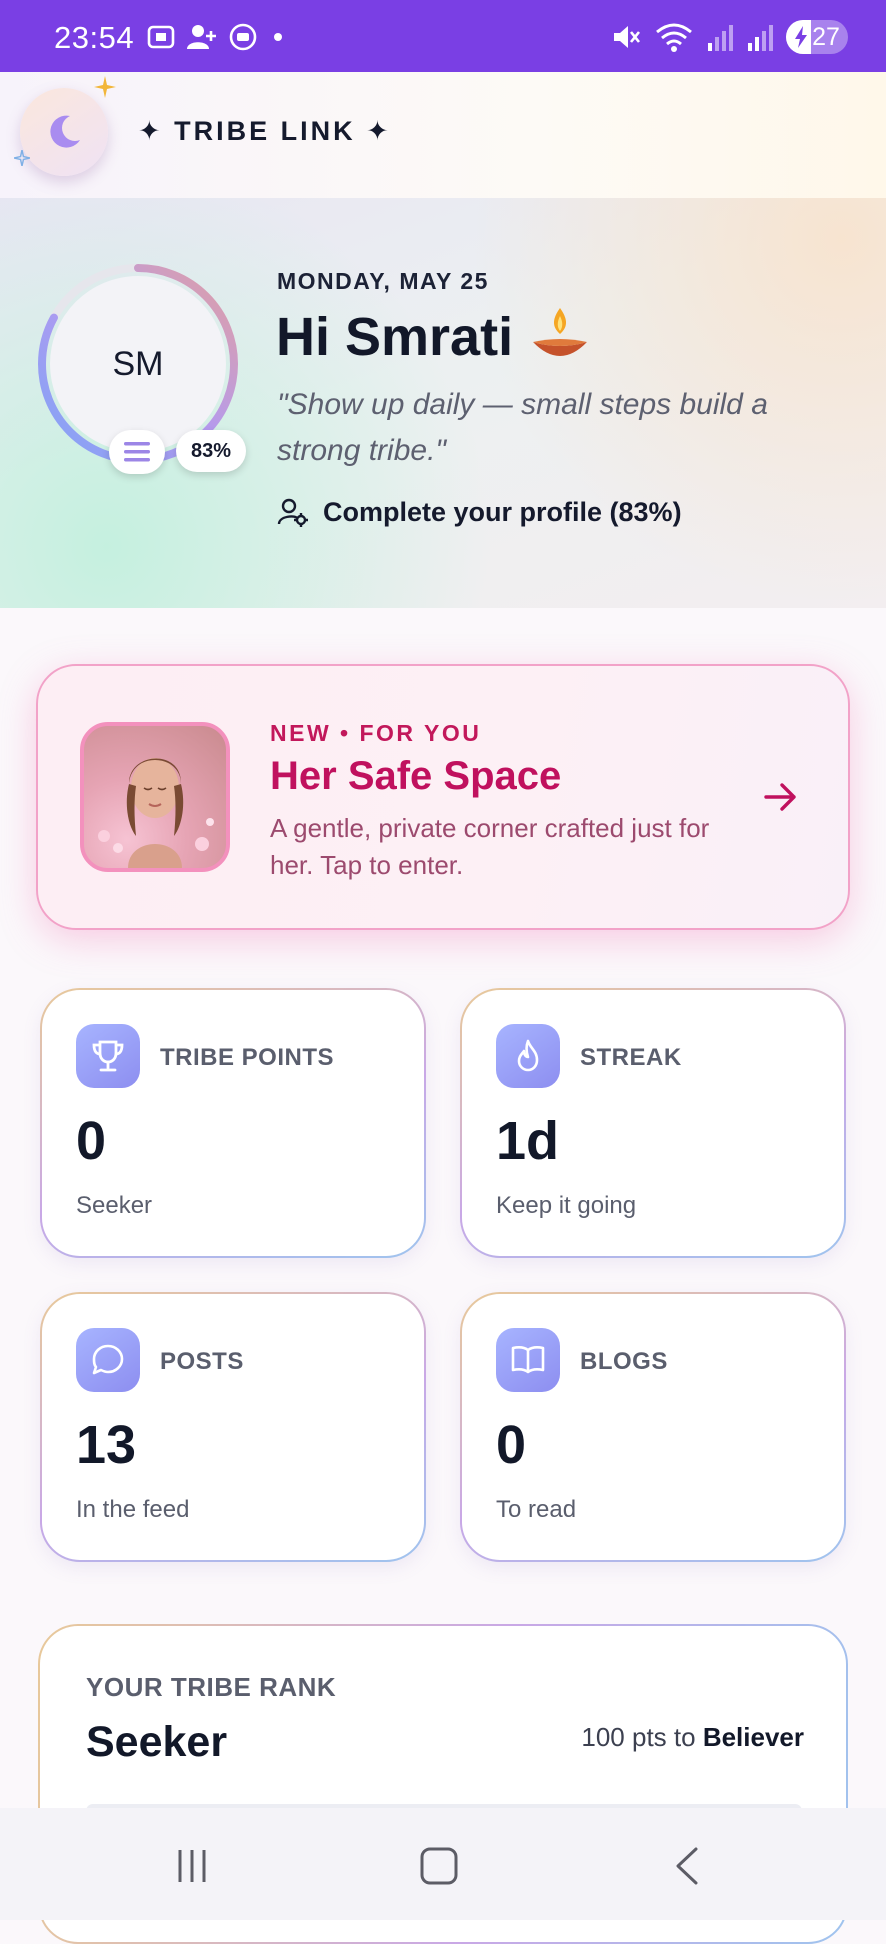  I want to click on menu-icon, so click(137, 452).